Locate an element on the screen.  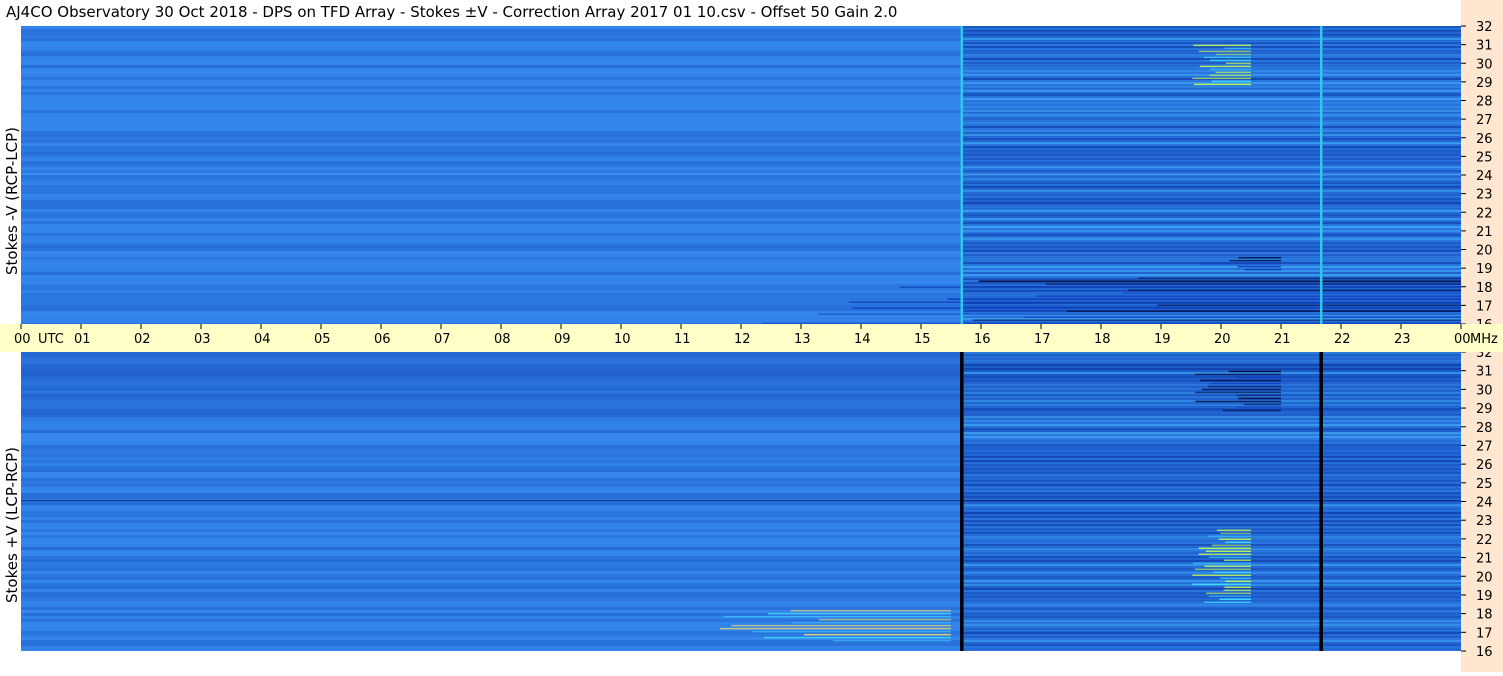
time-tick-label: 15 is located at coordinates (922, 339).